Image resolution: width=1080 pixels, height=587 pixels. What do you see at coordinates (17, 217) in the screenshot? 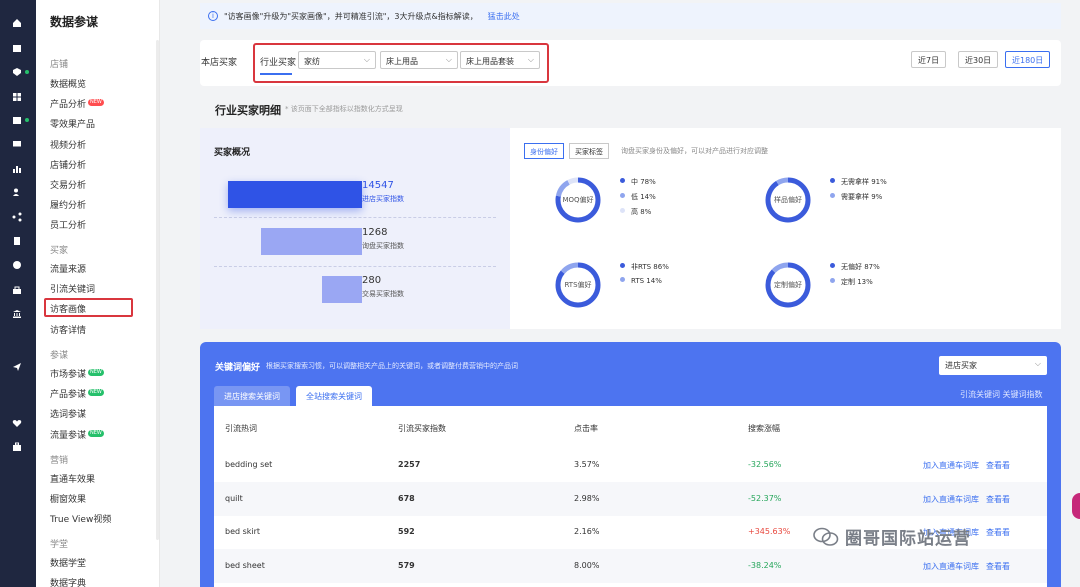
I see `share-icon` at bounding box center [17, 217].